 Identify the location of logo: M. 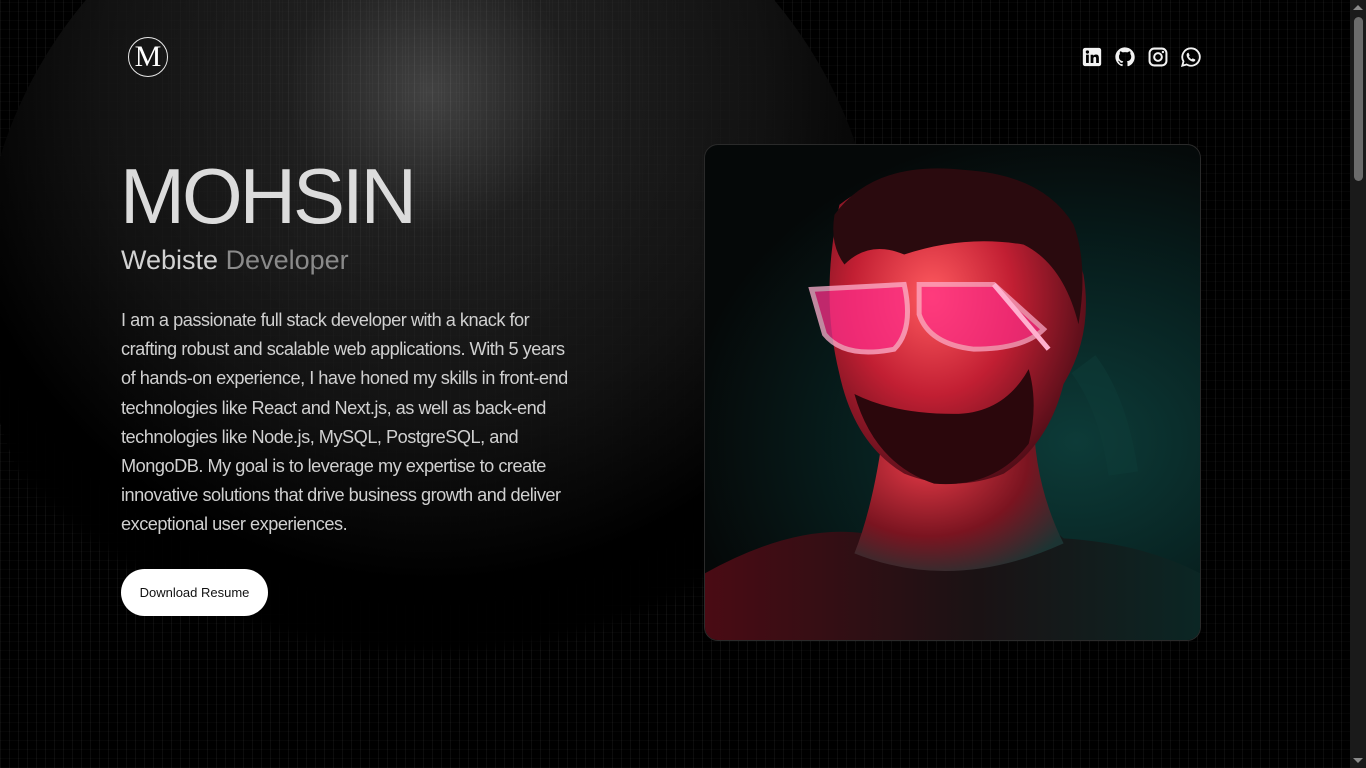
(148, 57).